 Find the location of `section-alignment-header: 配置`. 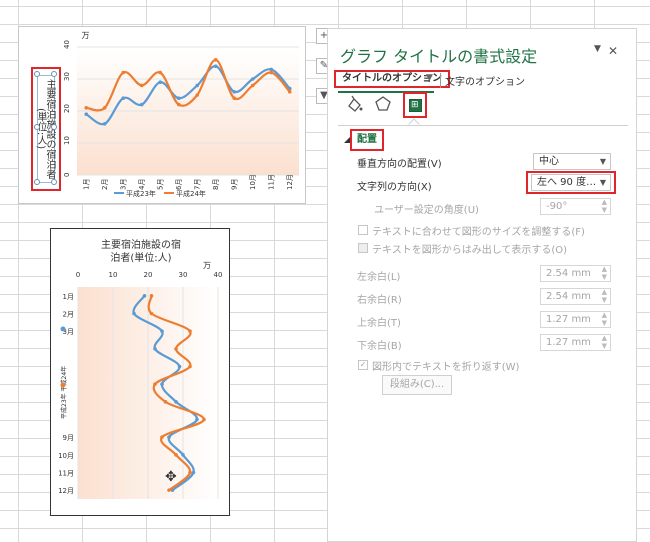

section-alignment-header: 配置 is located at coordinates (367, 140).